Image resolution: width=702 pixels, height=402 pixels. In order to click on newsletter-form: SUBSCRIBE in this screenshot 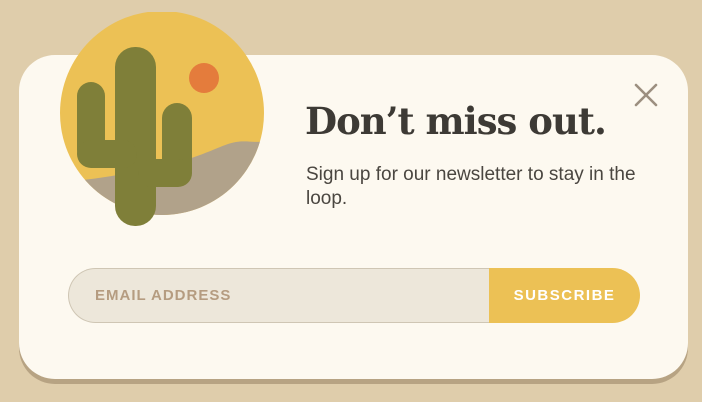, I will do `click(354, 295)`.